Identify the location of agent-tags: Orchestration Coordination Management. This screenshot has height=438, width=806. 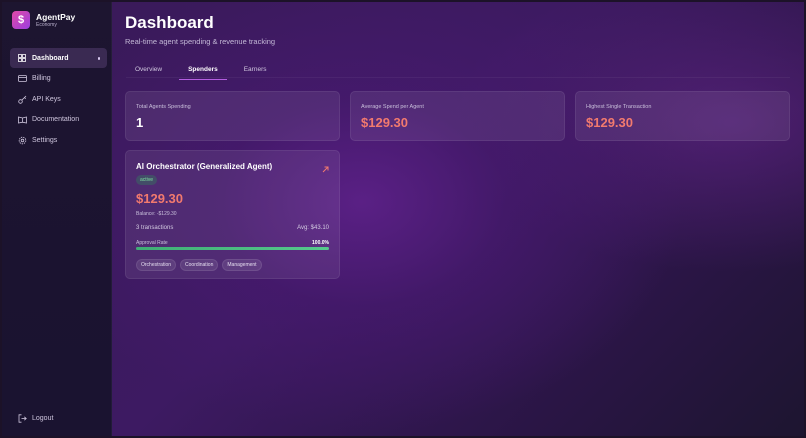
(201, 265).